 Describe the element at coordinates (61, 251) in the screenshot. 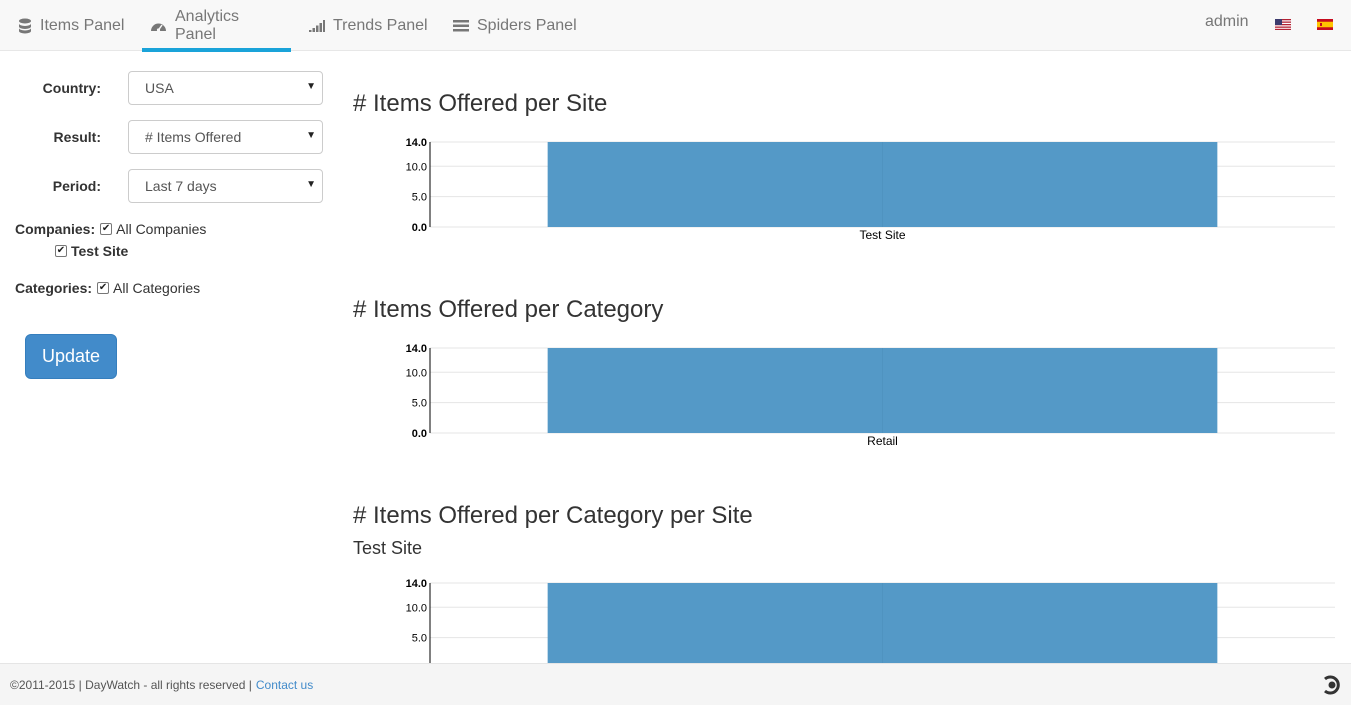

I see `test-site-checkbox: ✔` at that location.